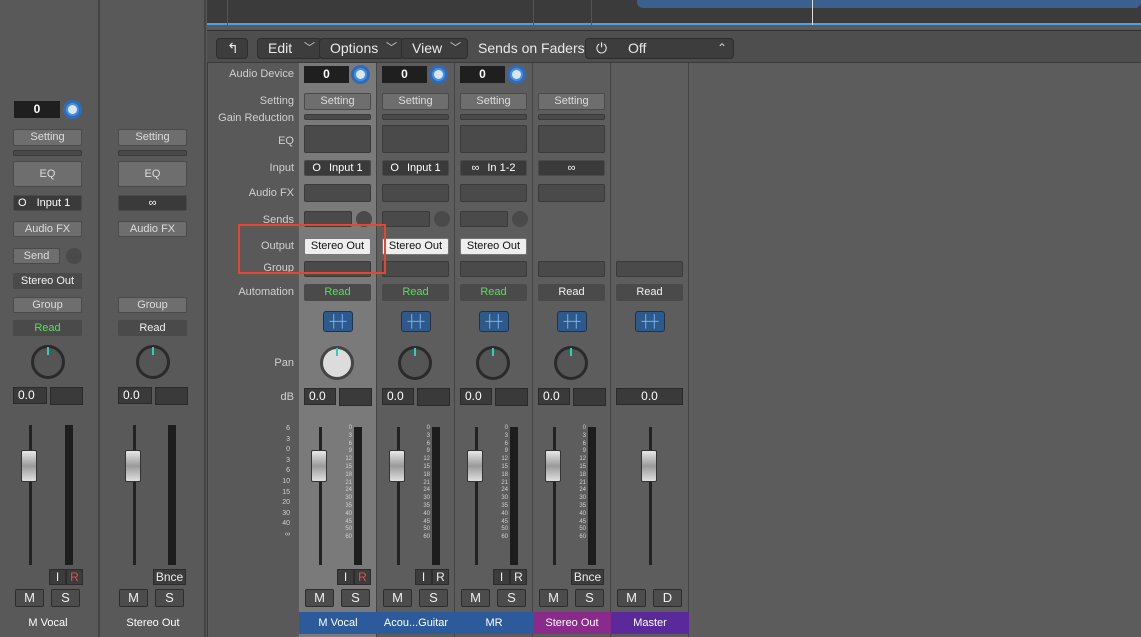 Image resolution: width=1141 pixels, height=637 pixels. I want to click on track-timeline, so click(674, 12).